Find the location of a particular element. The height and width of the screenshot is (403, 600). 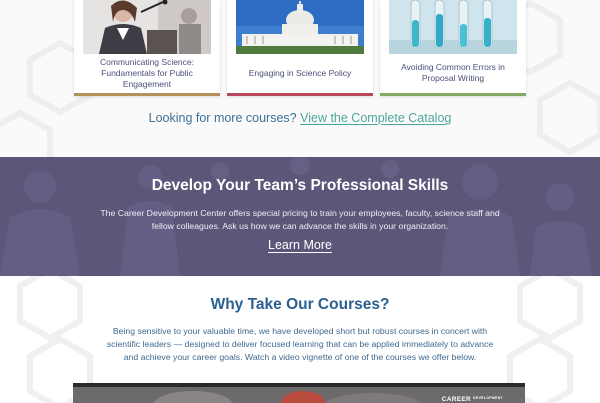

course-card: Engaging in Science Policy is located at coordinates (300, 48).